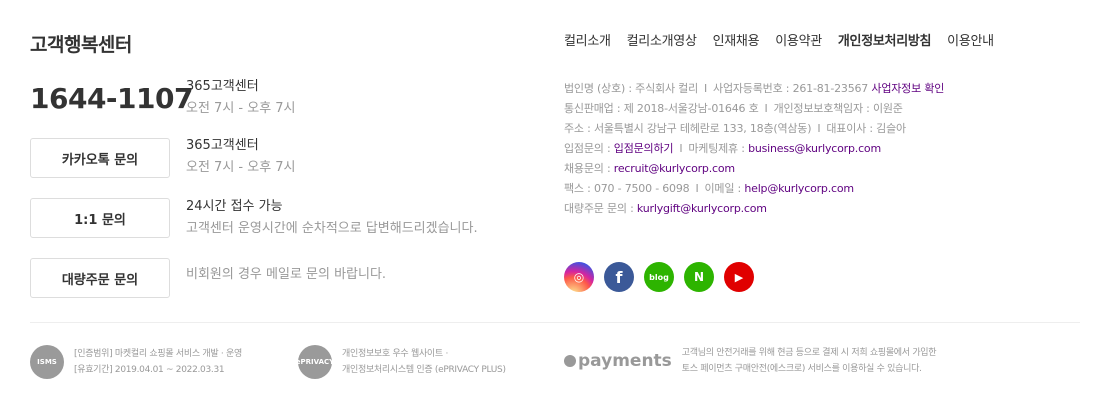 Image resolution: width=1103 pixels, height=402 pixels. I want to click on blog-icon: blog, so click(659, 277).